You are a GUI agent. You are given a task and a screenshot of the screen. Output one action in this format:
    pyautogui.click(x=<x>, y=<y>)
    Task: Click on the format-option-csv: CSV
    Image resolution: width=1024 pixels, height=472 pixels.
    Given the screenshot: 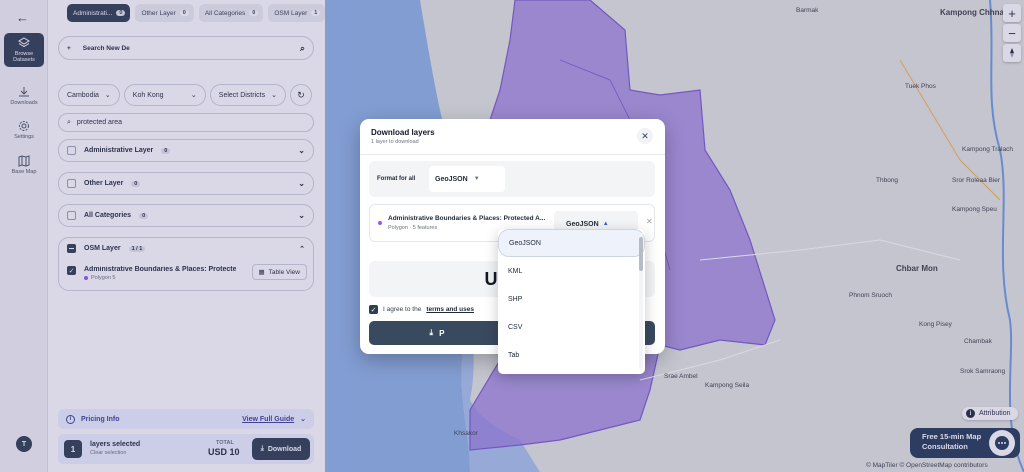 What is the action you would take?
    pyautogui.click(x=571, y=327)
    